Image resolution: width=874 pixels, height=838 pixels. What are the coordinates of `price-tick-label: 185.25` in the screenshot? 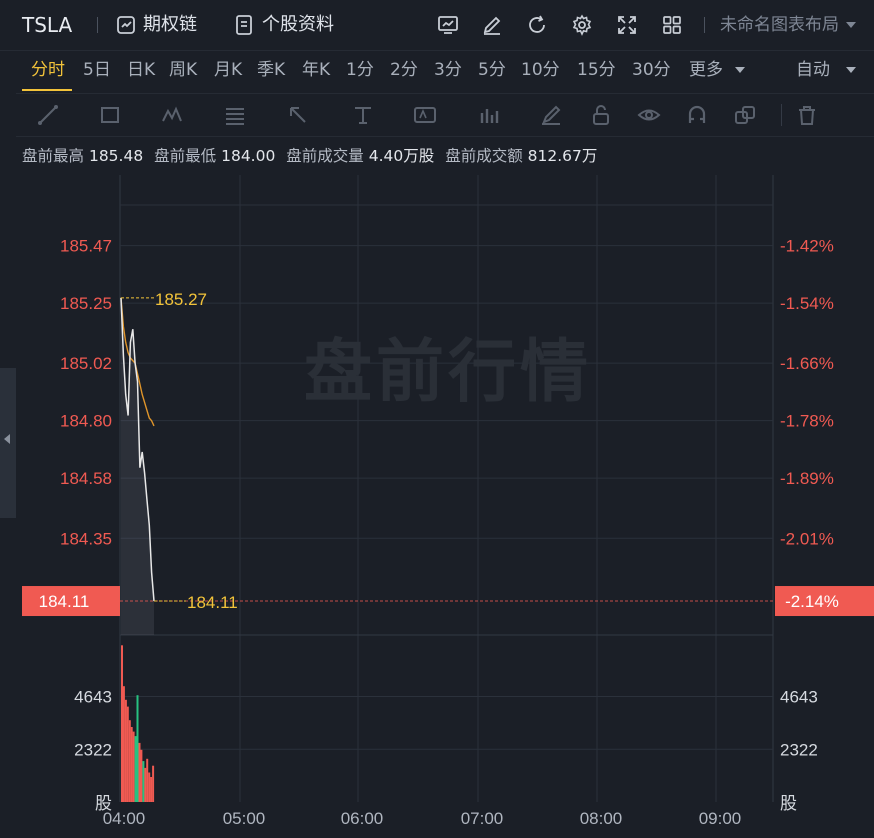 It's located at (86, 303).